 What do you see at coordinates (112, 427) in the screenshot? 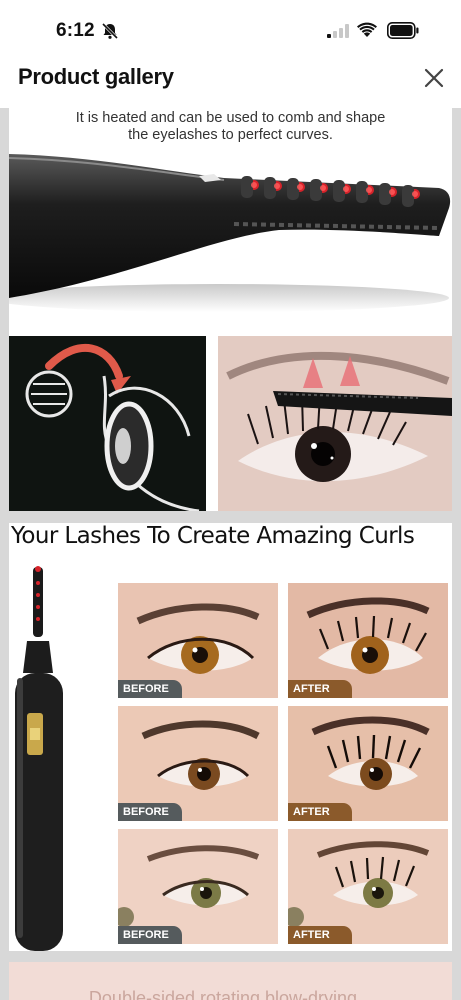
I see `eye-curl-diagram` at bounding box center [112, 427].